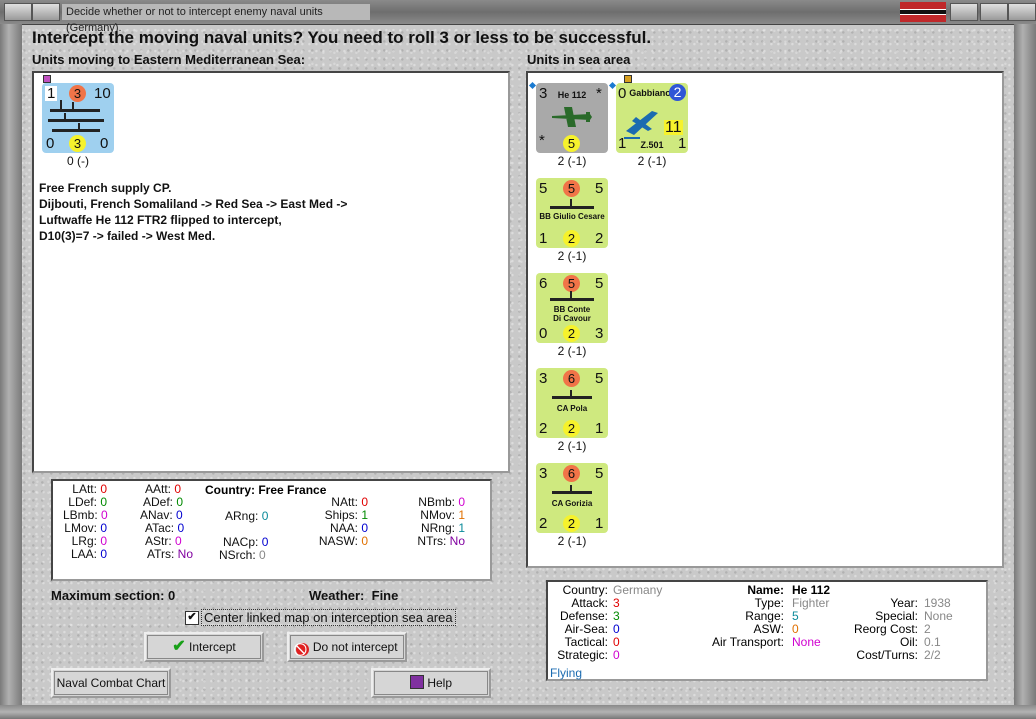 The width and height of the screenshot is (1036, 719). What do you see at coordinates (75, 110) in the screenshot?
I see `transport-ship-icon` at bounding box center [75, 110].